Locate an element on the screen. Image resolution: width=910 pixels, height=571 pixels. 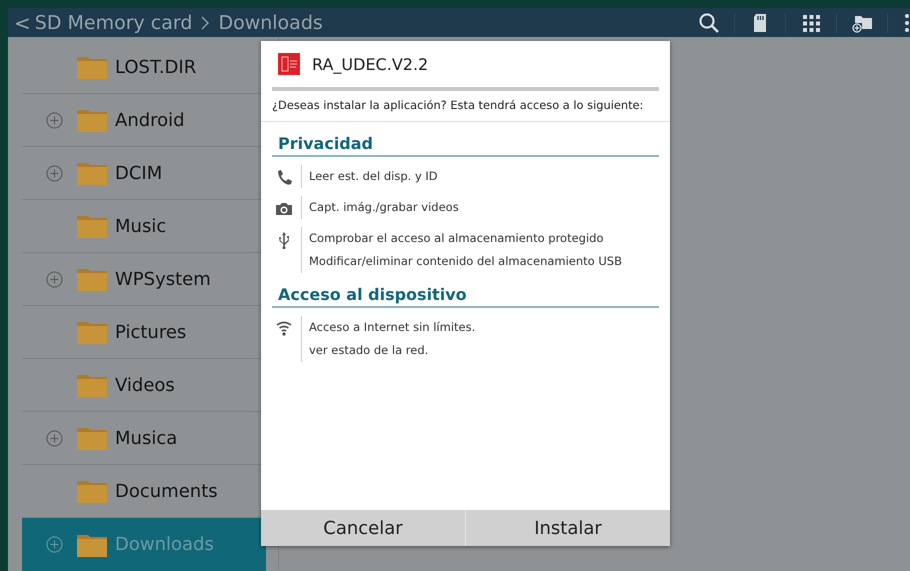
app-name: RA_UDEC.V2.2 is located at coordinates (370, 64).